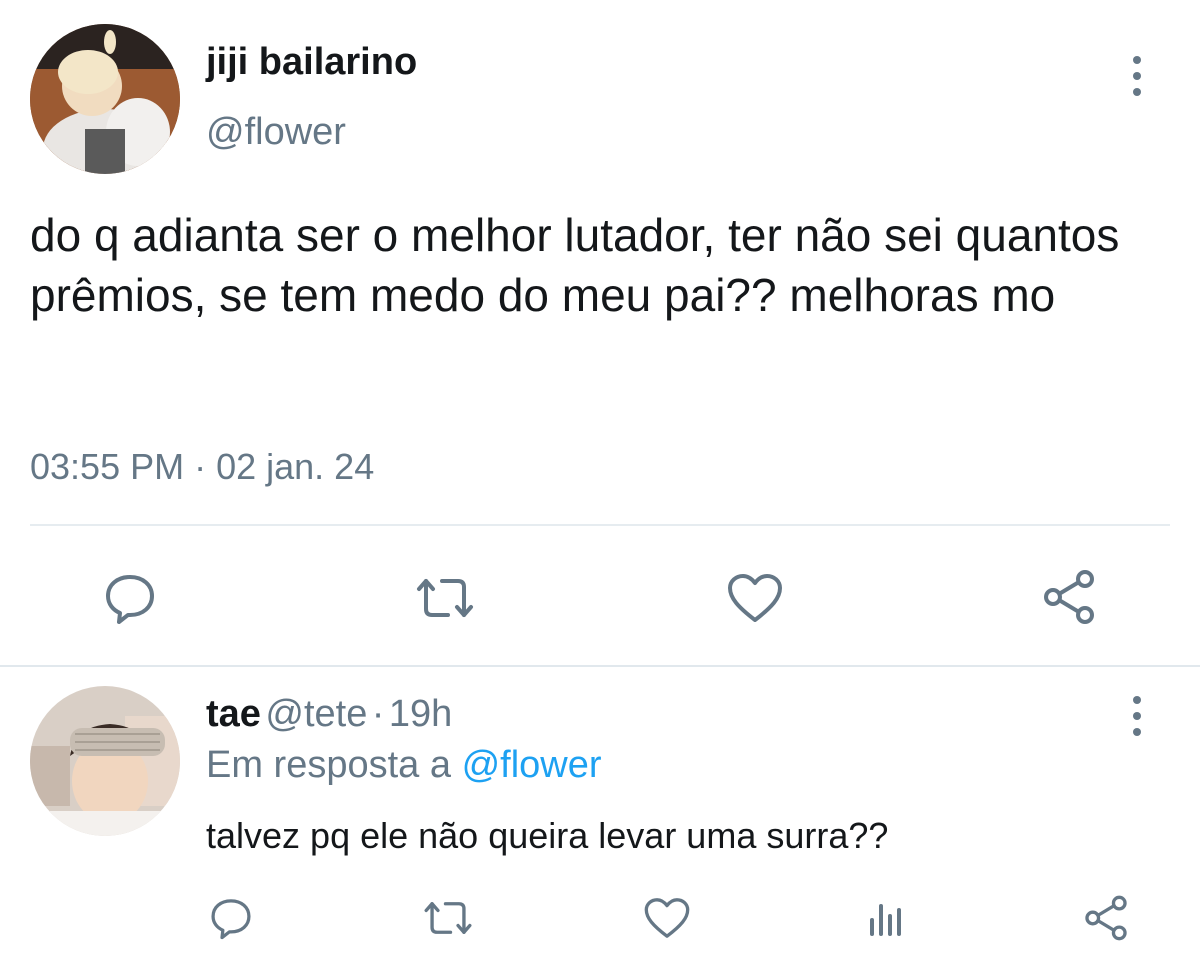 The height and width of the screenshot is (968, 1200). I want to click on tweet-timestamp: 03:55 PM · 02 jan. 24, so click(202, 467).